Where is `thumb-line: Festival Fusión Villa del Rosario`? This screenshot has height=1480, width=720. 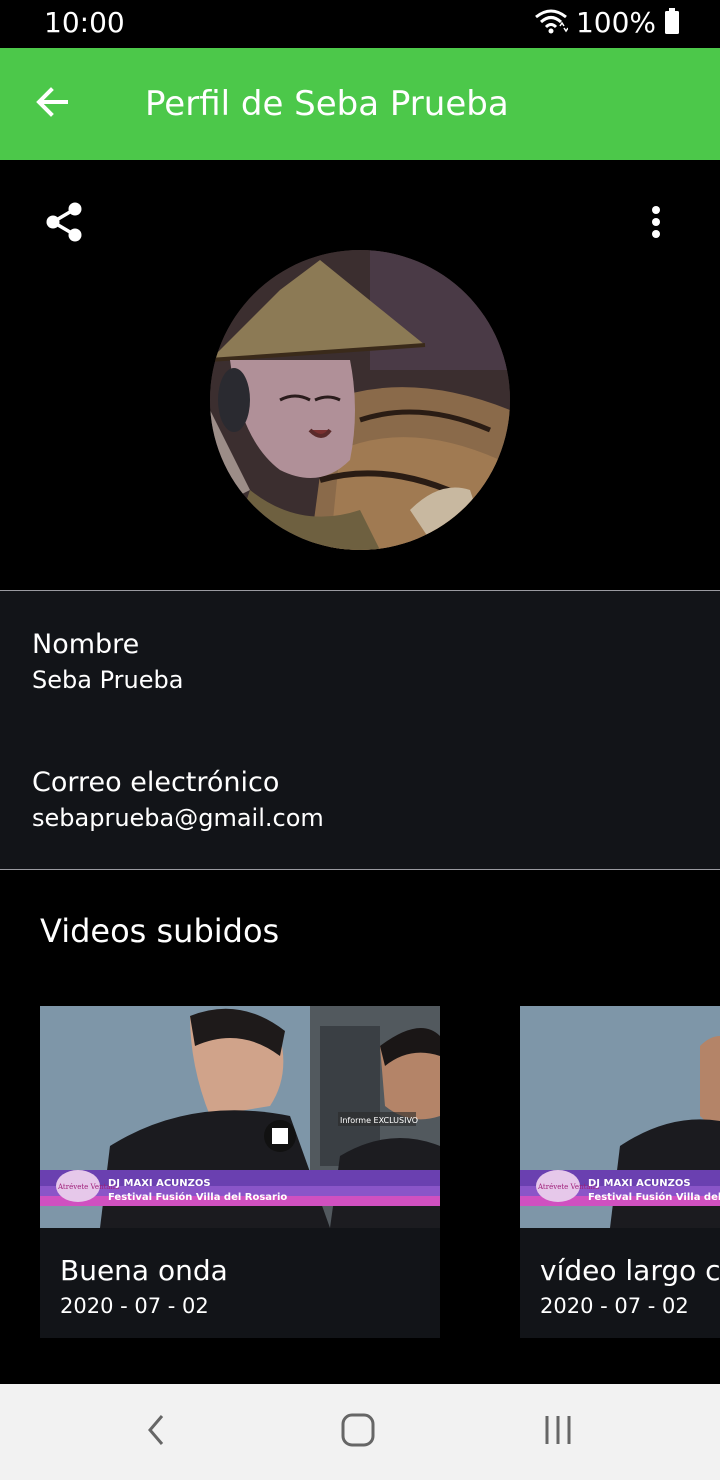
thumb-line: Festival Fusión Villa del Rosario is located at coordinates (197, 1197).